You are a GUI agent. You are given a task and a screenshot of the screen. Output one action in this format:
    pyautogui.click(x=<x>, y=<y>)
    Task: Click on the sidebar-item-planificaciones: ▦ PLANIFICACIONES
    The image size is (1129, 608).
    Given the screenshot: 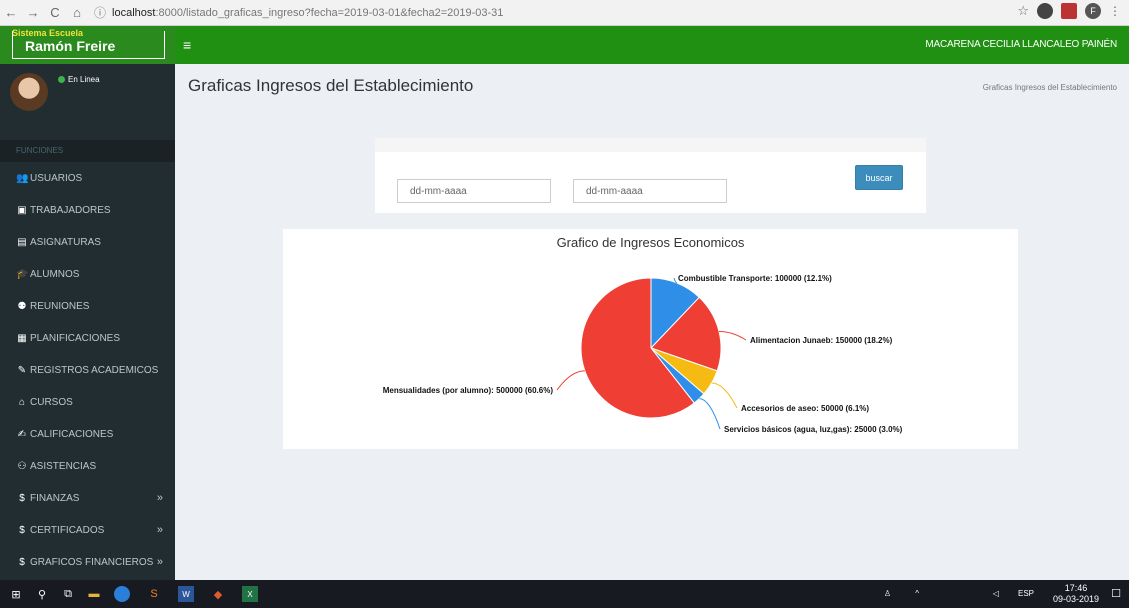 What is the action you would take?
    pyautogui.click(x=87, y=338)
    